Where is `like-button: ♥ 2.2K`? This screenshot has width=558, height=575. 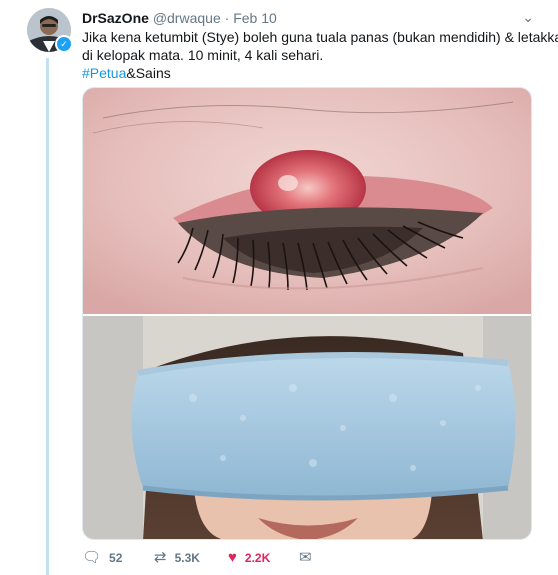
like-button: ♥ 2.2K is located at coordinates (249, 558).